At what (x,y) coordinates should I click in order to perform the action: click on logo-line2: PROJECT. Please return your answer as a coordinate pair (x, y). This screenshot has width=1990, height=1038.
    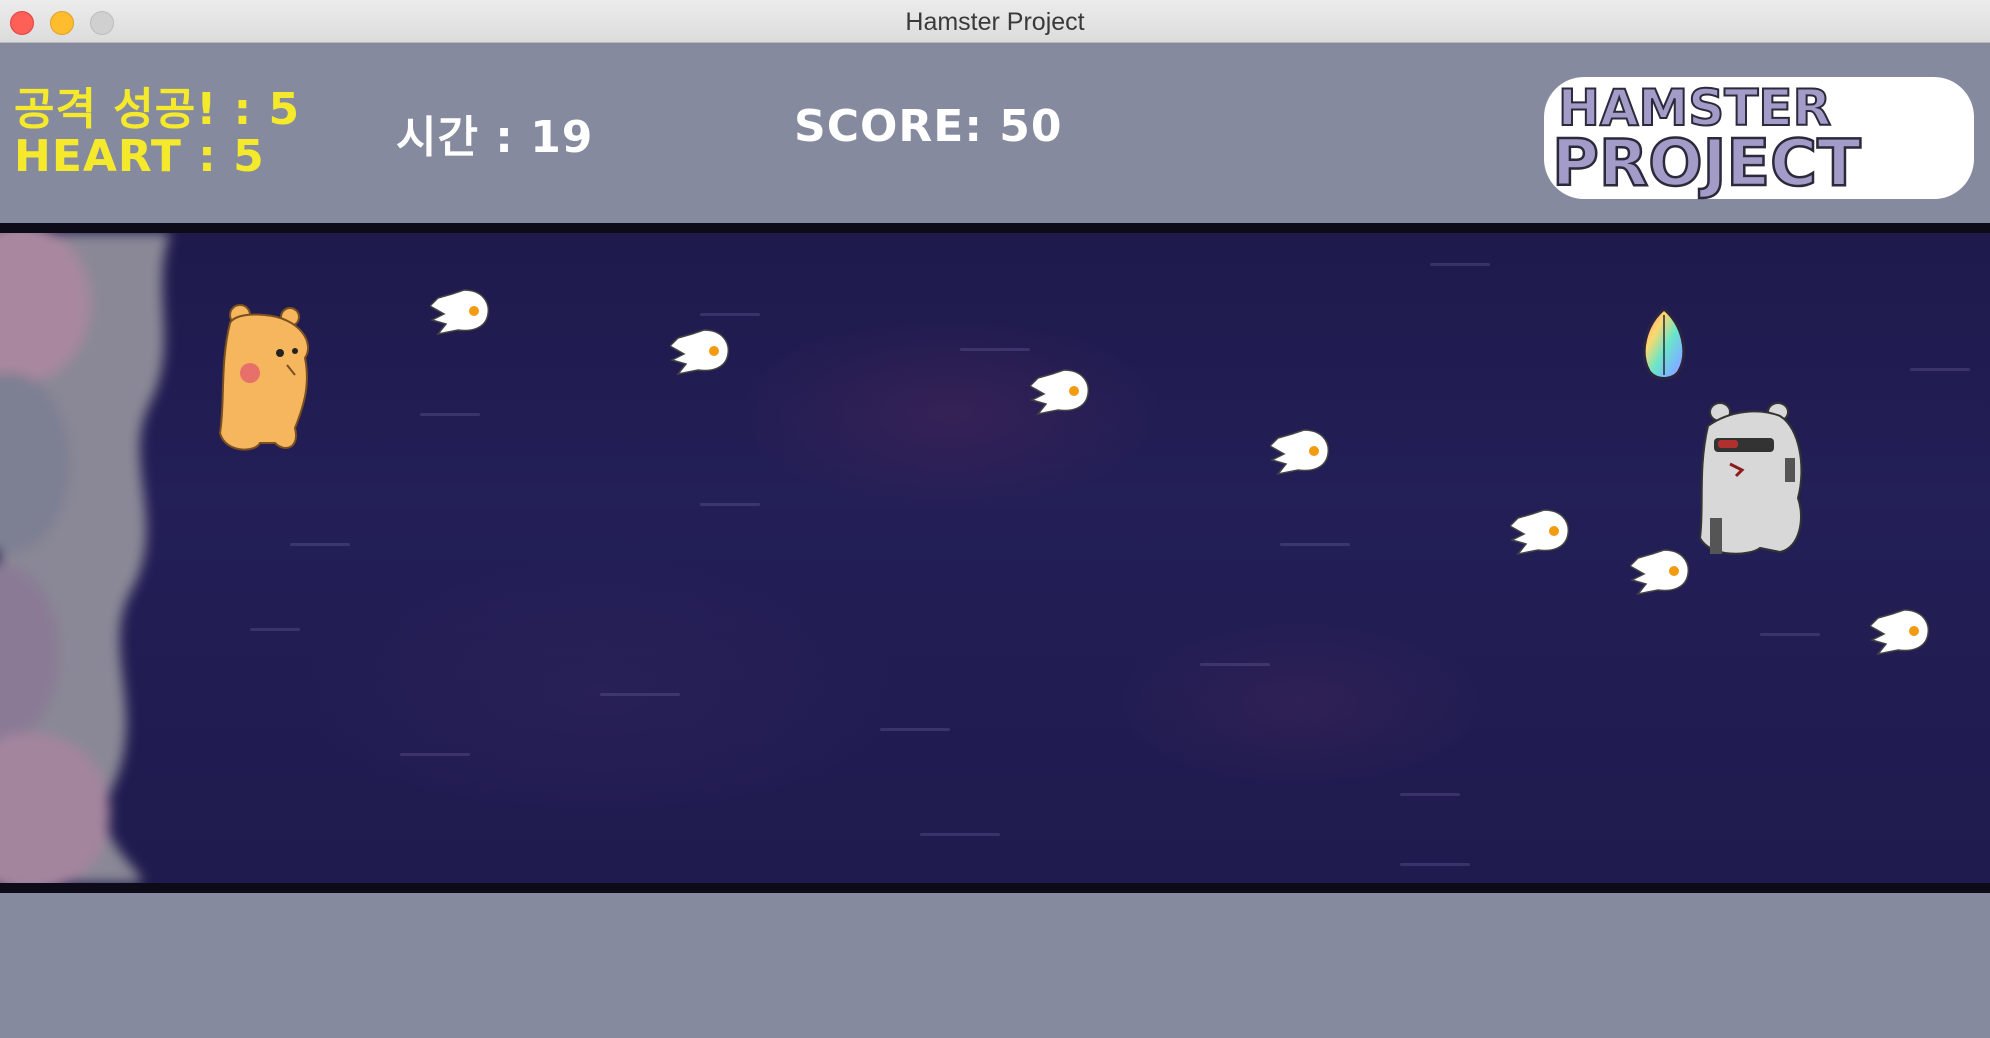
    Looking at the image, I should click on (1706, 164).